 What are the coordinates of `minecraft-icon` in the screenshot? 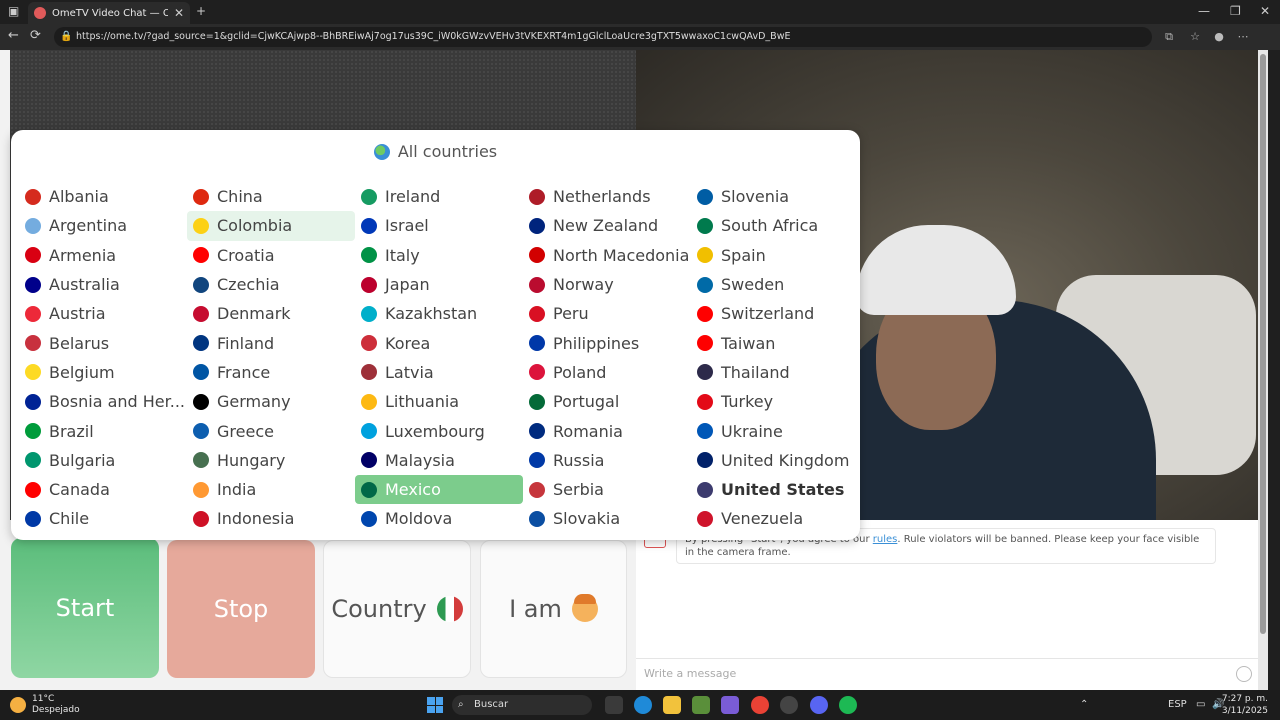 It's located at (701, 705).